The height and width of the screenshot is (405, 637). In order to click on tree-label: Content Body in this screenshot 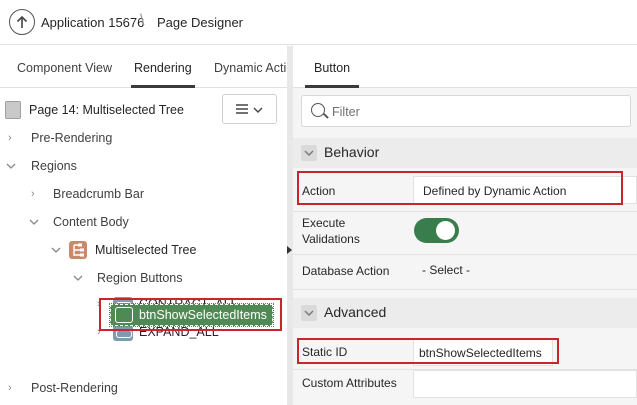, I will do `click(91, 222)`.